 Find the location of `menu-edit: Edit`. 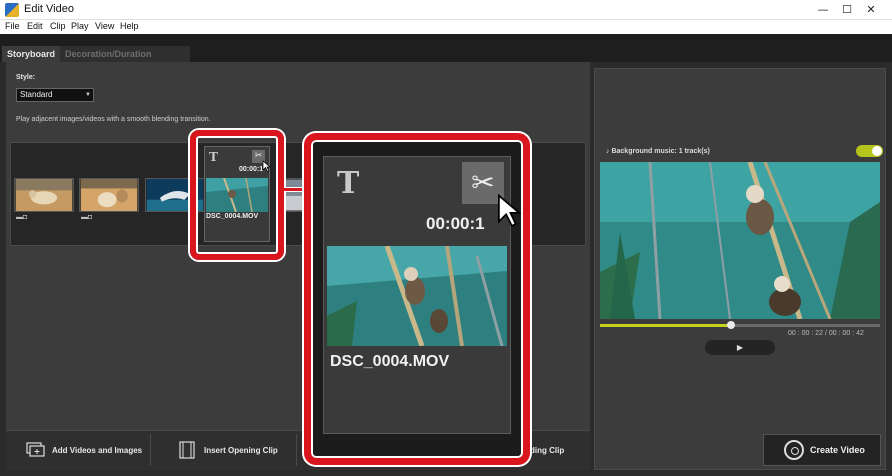

menu-edit: Edit is located at coordinates (35, 26).